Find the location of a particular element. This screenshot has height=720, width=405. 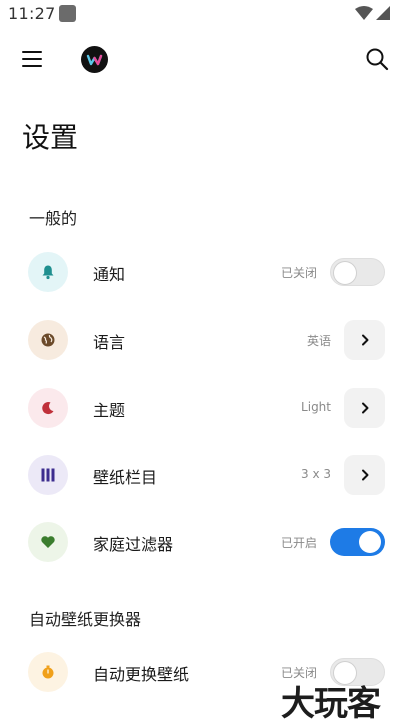

wallpaper-columns-label: 壁纸栏目 is located at coordinates (125, 477).